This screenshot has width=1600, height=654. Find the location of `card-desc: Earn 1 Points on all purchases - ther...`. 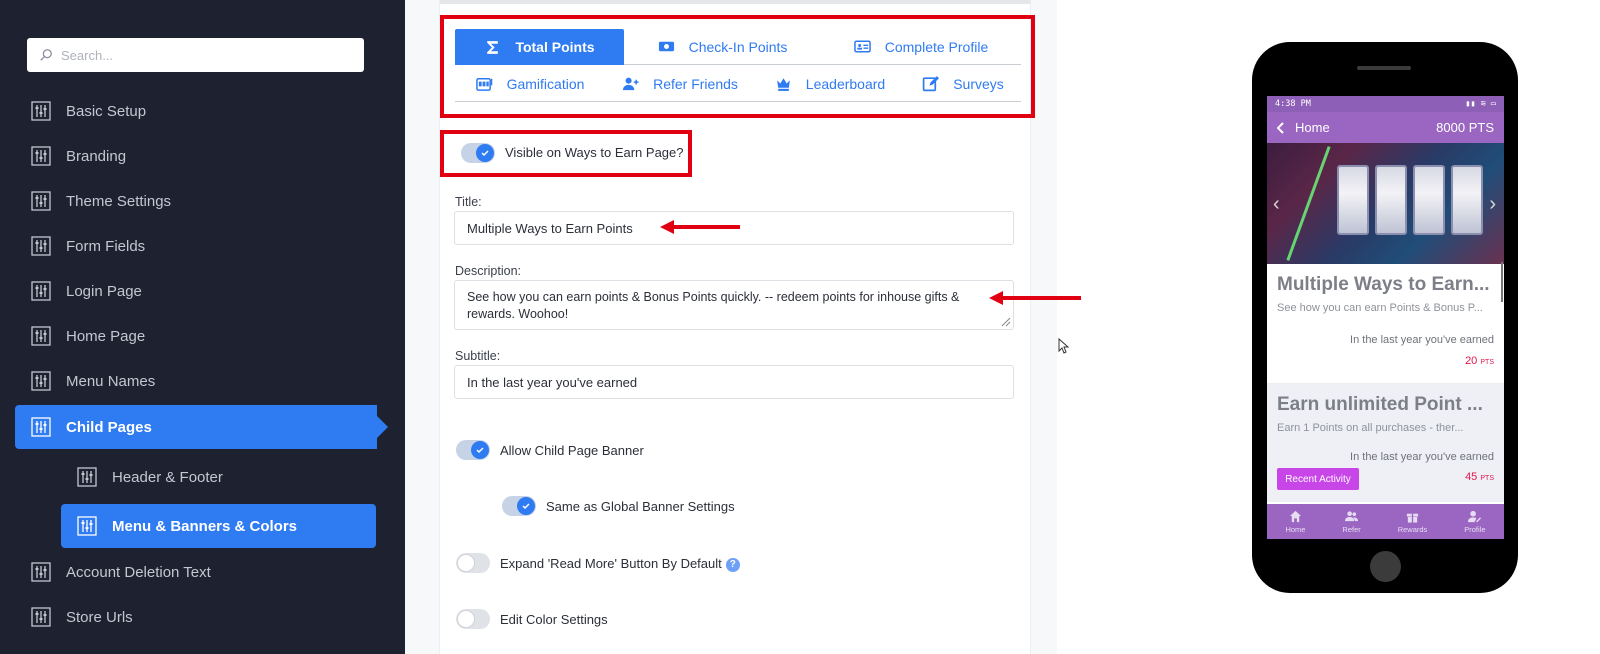

card-desc: Earn 1 Points on all purchases - ther... is located at coordinates (1370, 428).